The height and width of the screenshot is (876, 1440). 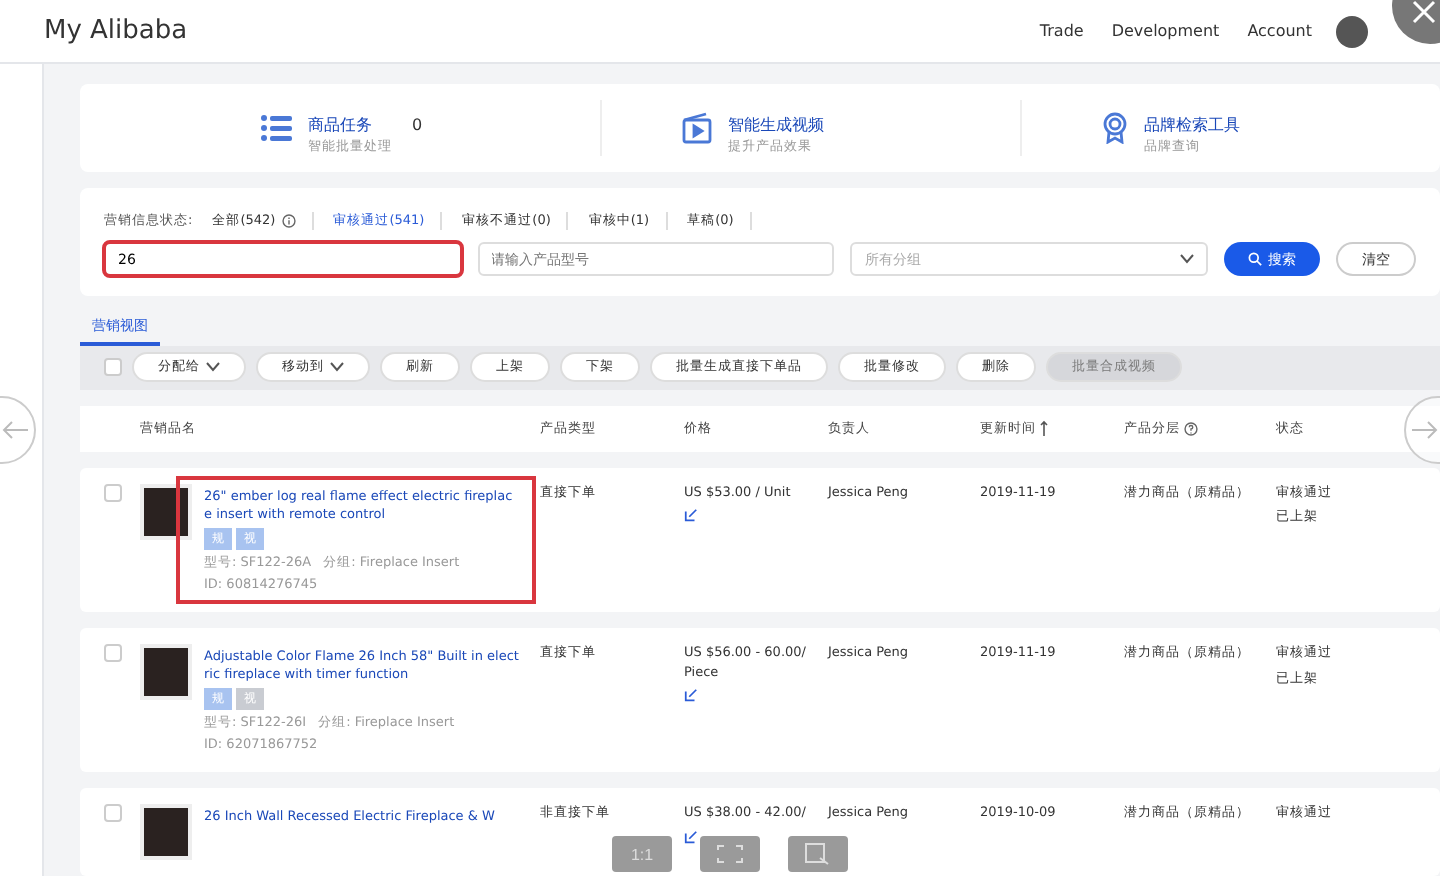 I want to click on avatar, so click(x=1352, y=31).